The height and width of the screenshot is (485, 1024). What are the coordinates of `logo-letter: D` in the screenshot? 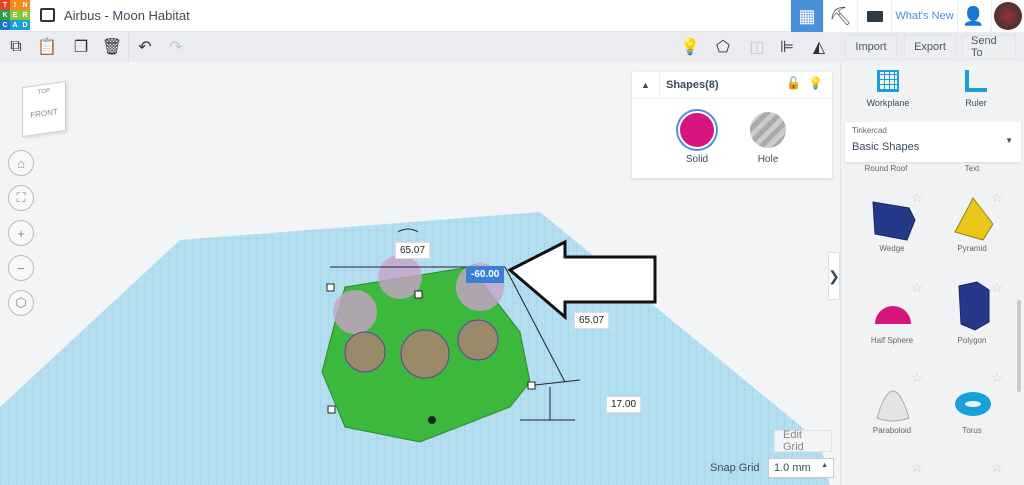 It's located at (25, 25).